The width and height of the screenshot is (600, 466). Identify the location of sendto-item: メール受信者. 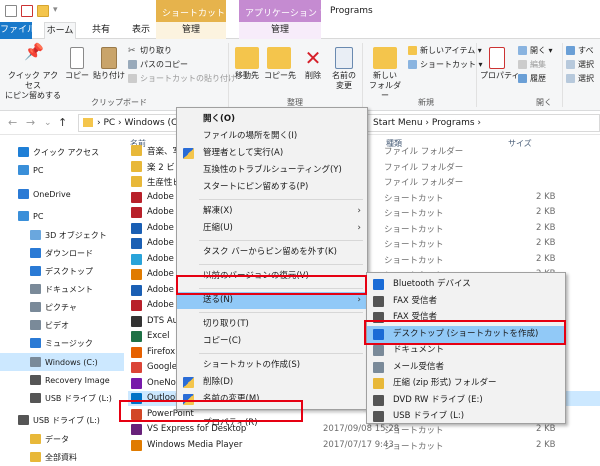
(466, 367).